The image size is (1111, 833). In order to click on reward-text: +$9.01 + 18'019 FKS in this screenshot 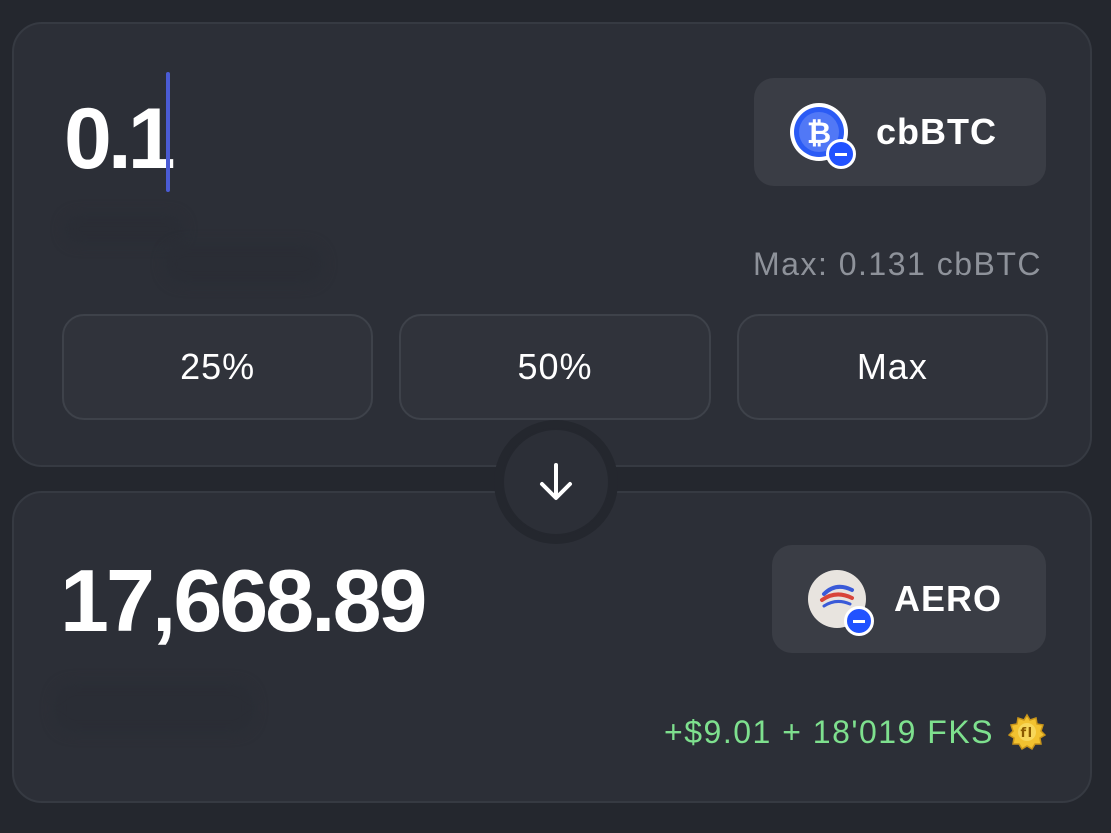, I will do `click(829, 731)`.